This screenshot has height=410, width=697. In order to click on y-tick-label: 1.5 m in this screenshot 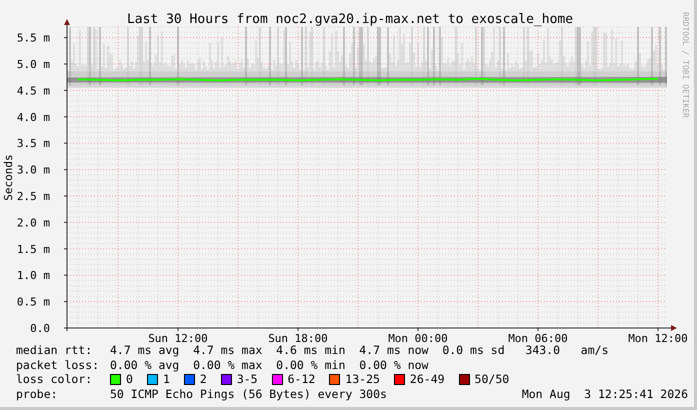, I will do `click(33, 249)`.